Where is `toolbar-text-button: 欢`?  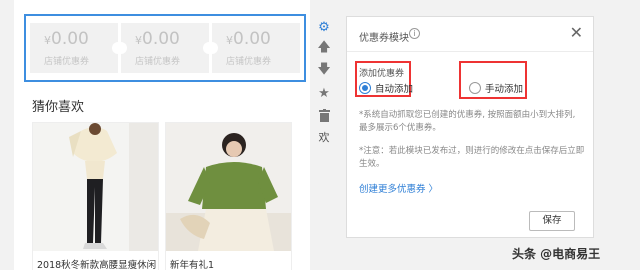 toolbar-text-button: 欢 is located at coordinates (324, 137).